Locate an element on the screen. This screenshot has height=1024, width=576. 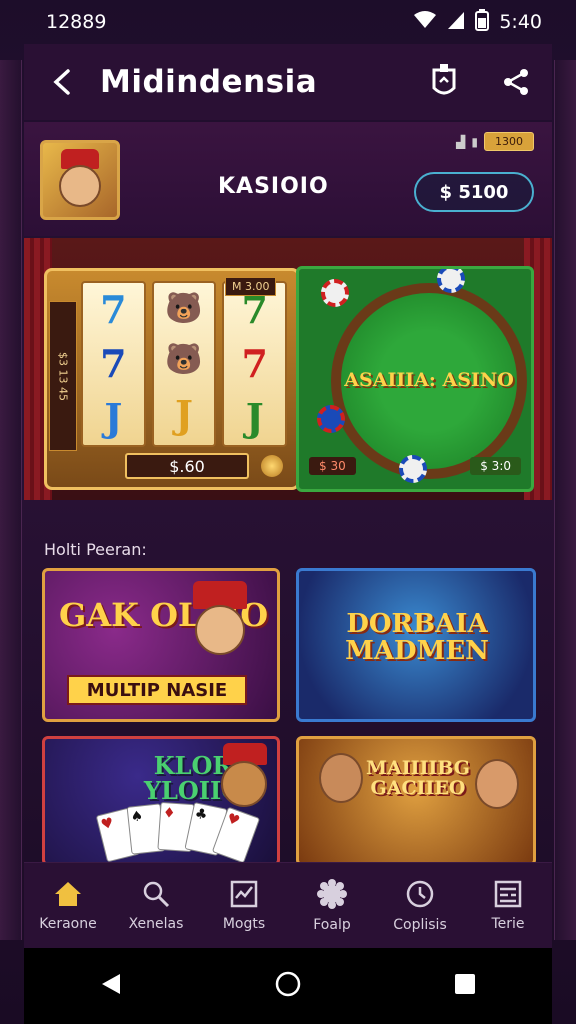
wifi-icon is located at coordinates (425, 22).